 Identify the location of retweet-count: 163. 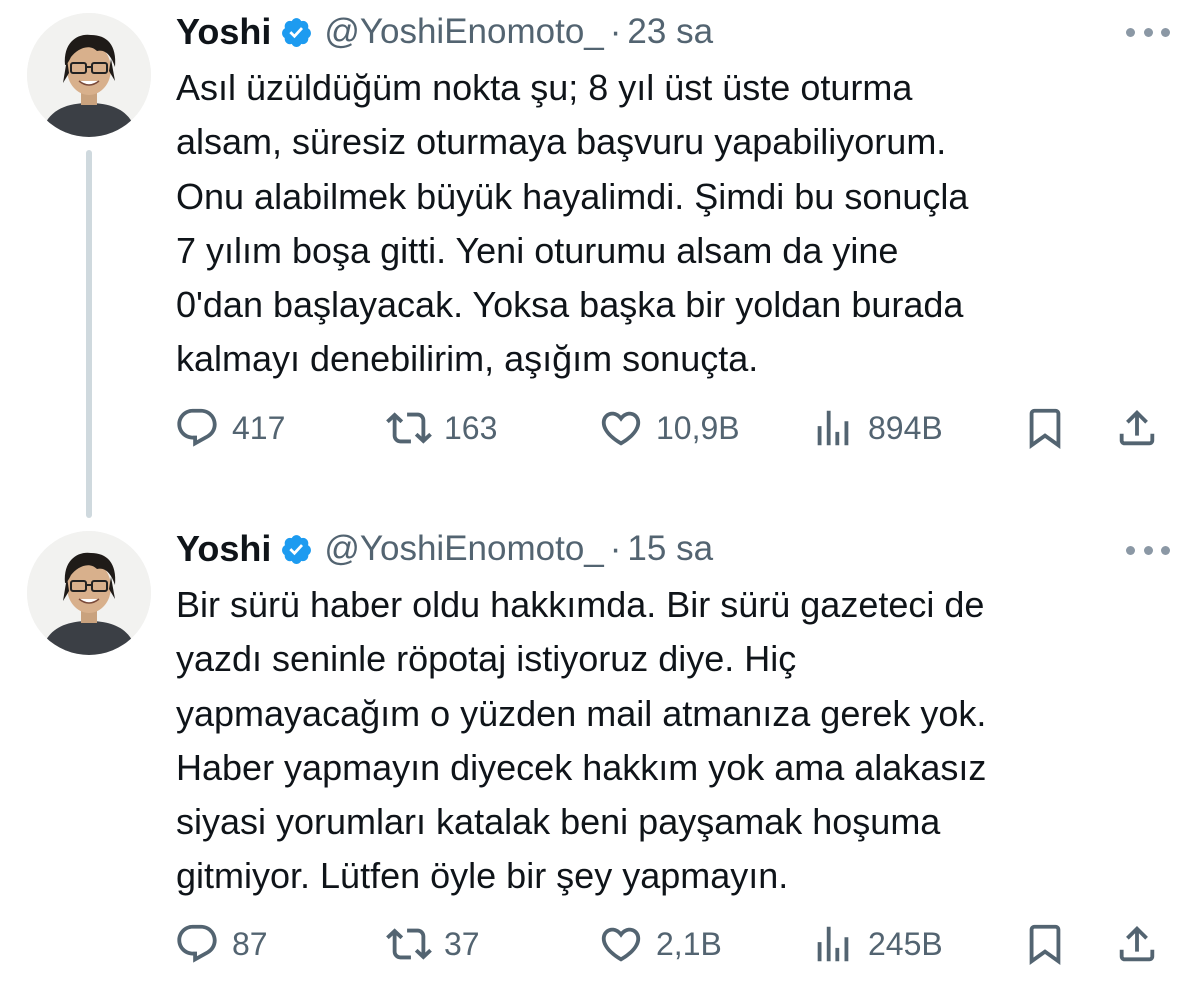
(471, 427).